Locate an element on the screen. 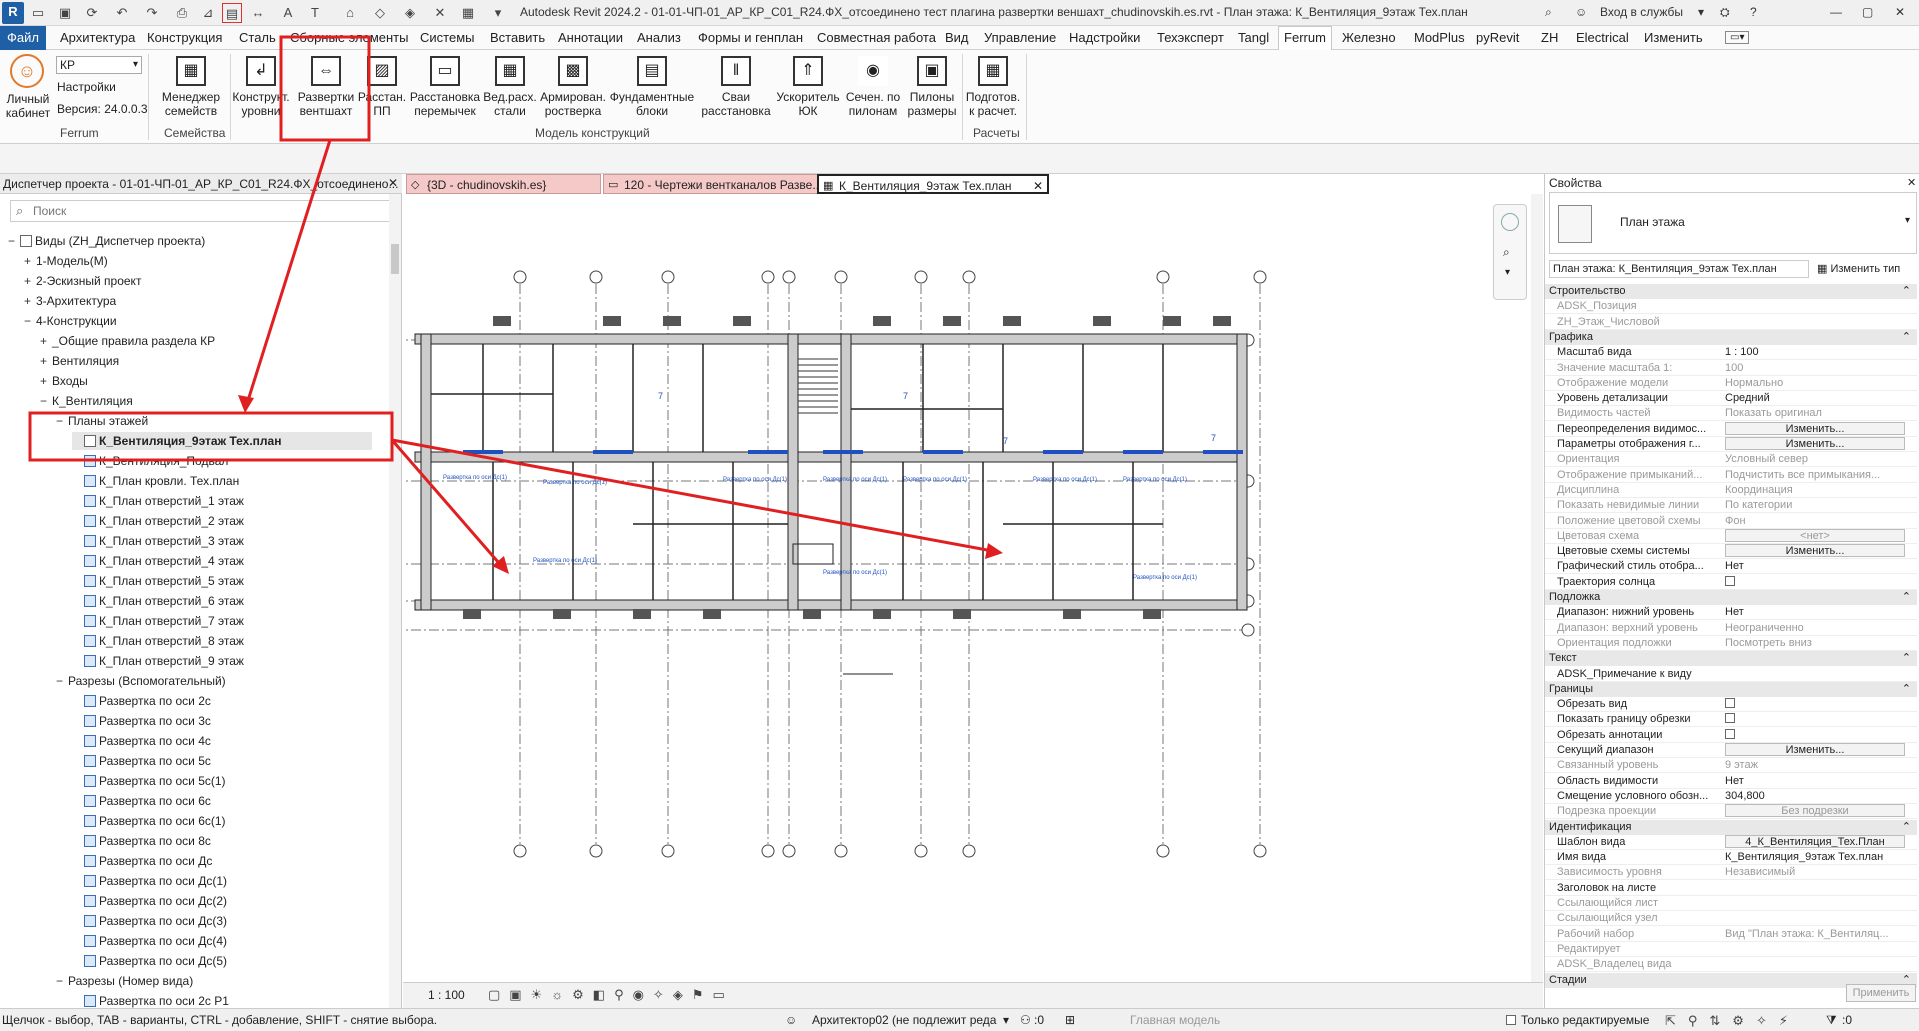 This screenshot has width=1919, height=1031. section-dropdown: КР ▾ is located at coordinates (99, 65).